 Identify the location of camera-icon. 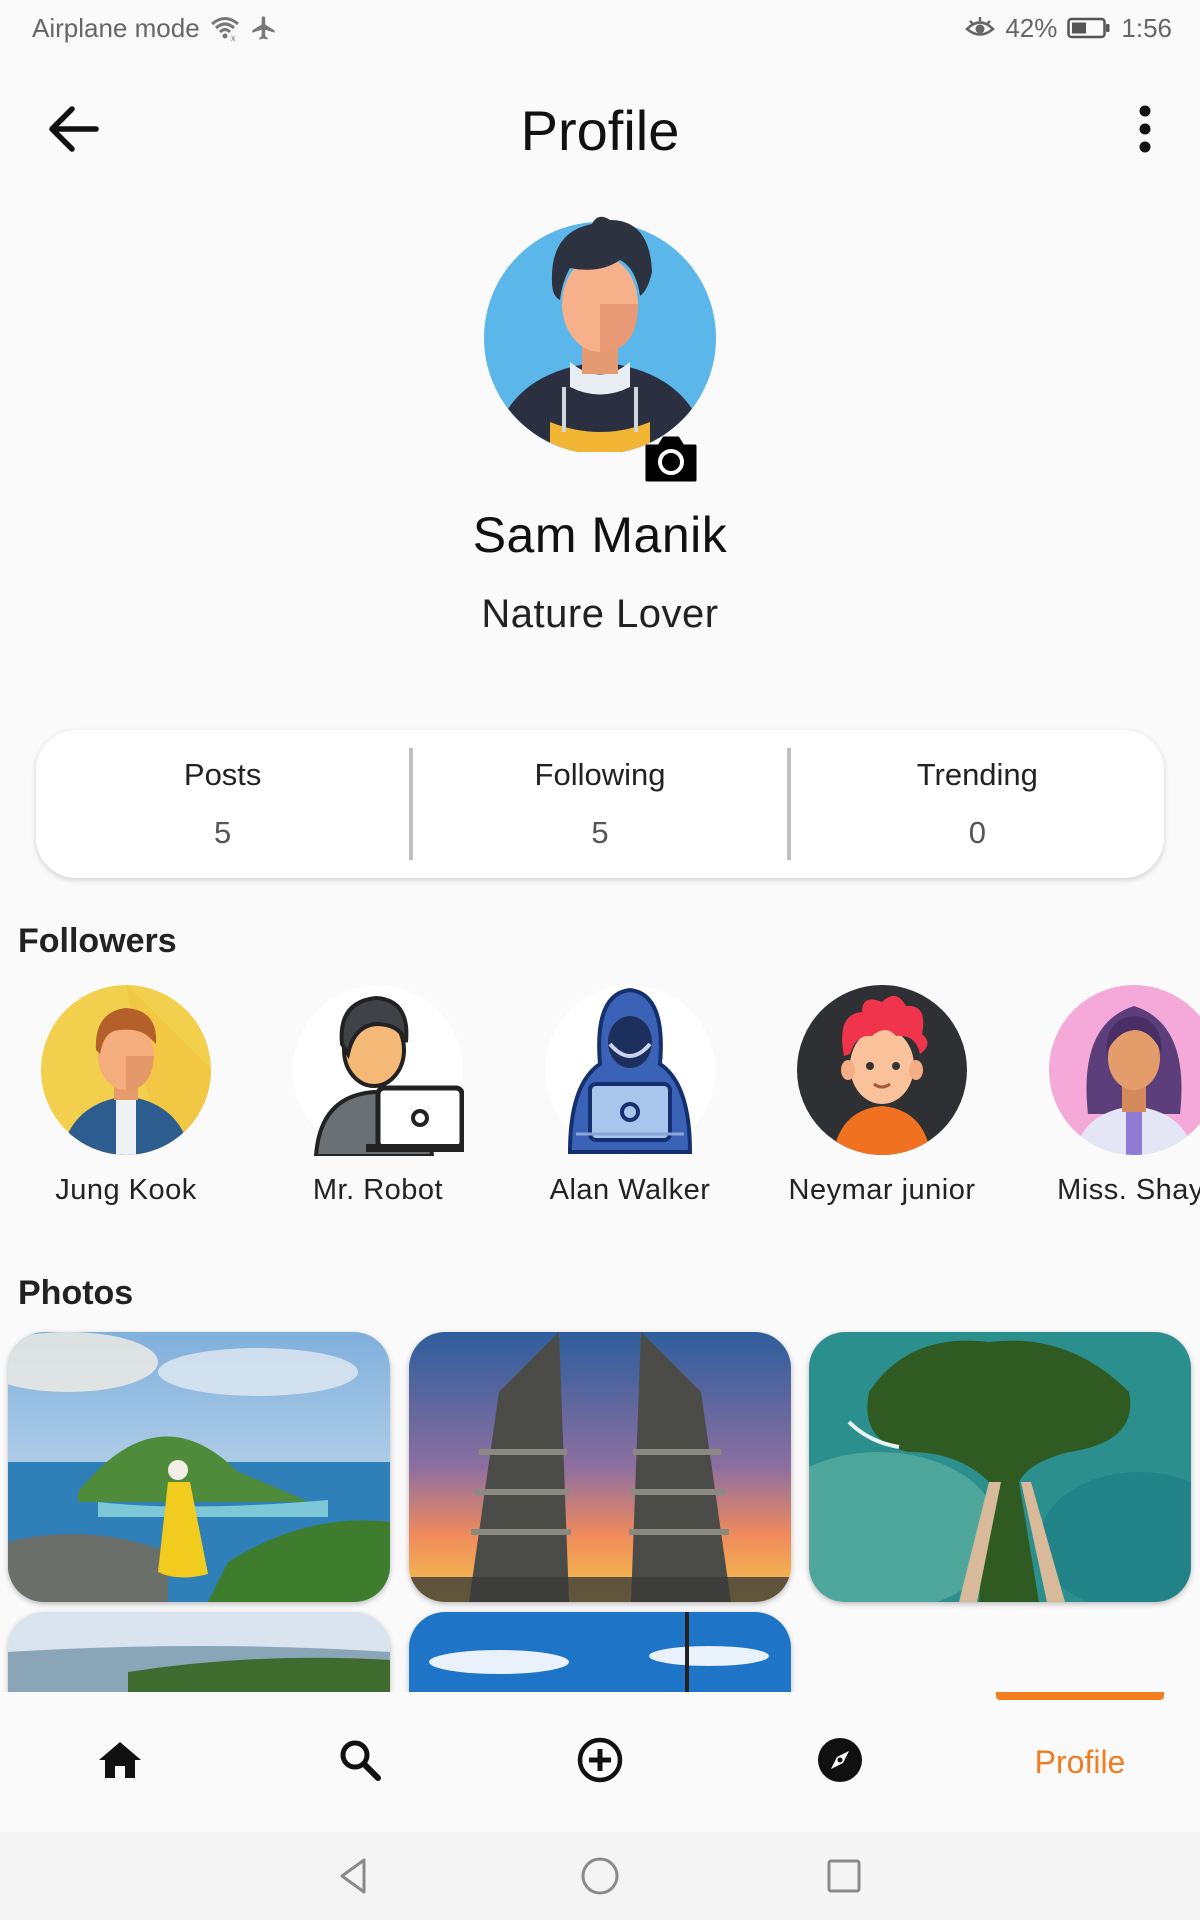
(671, 462).